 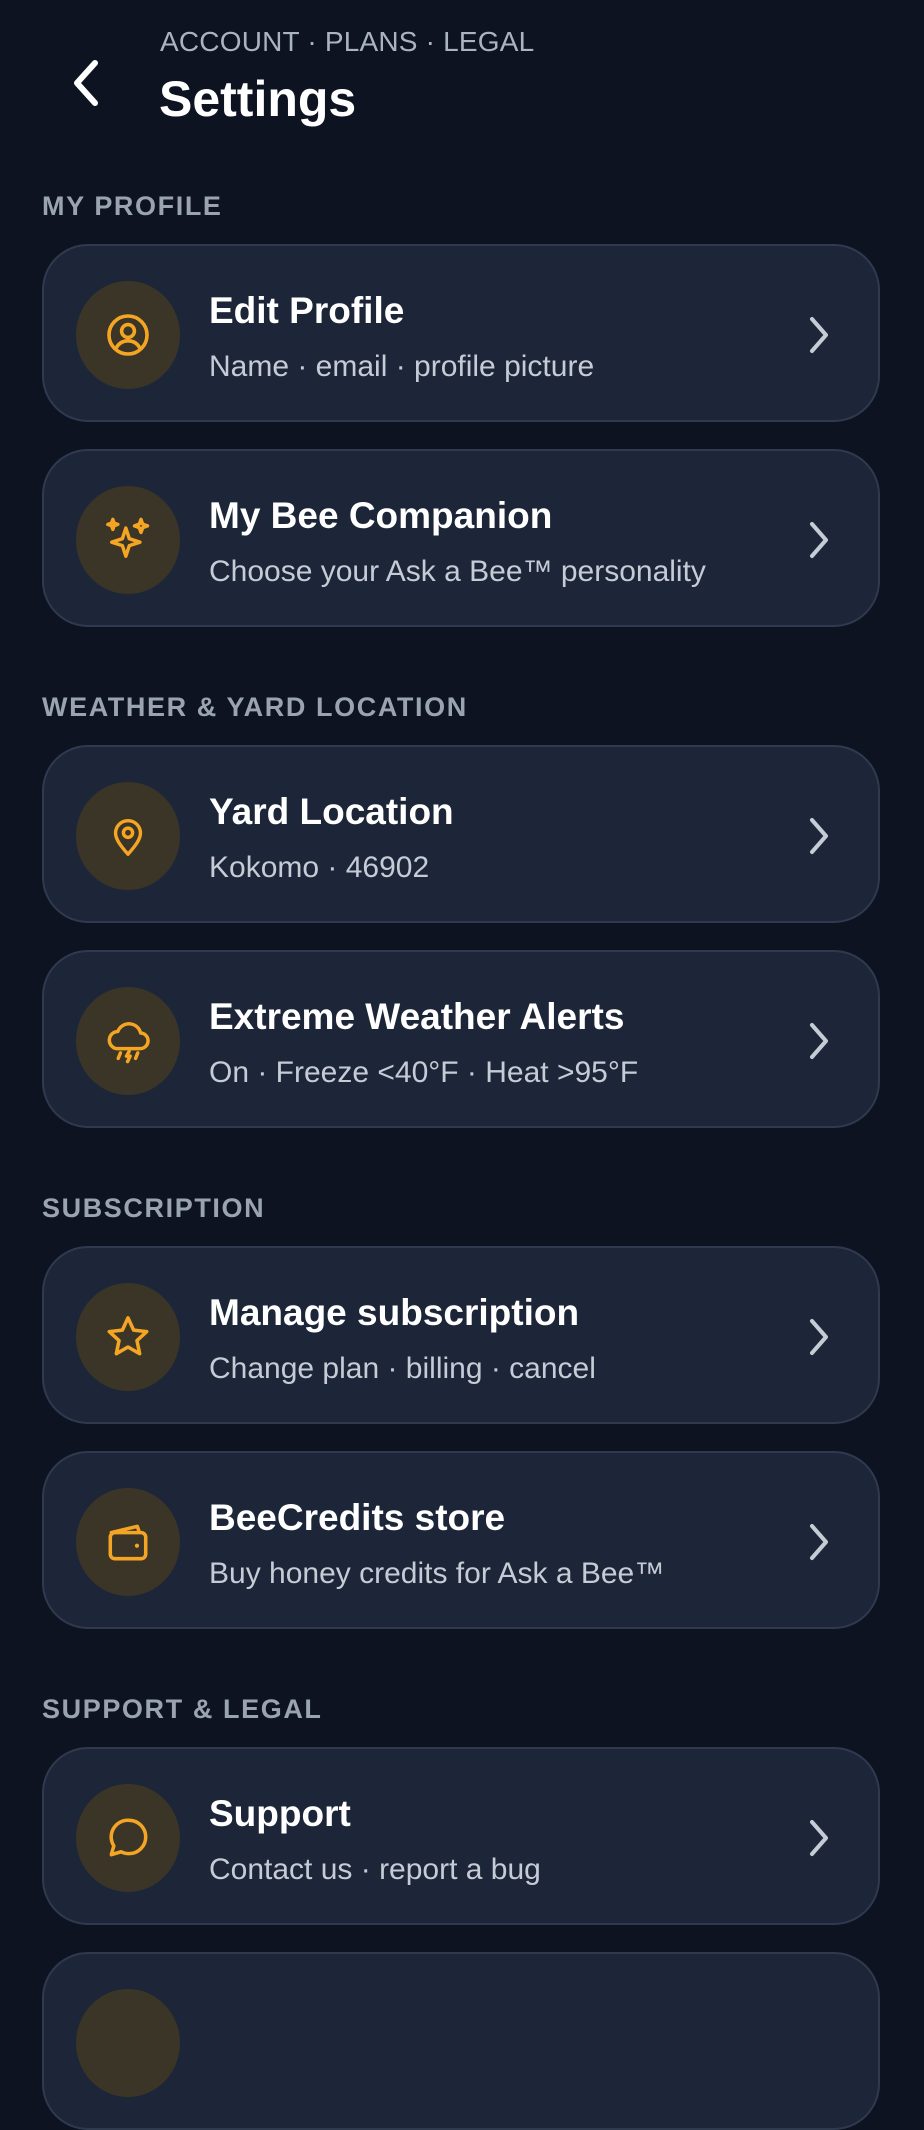 I want to click on item-subtitle: Change plan · billing · cancel, so click(x=402, y=1368).